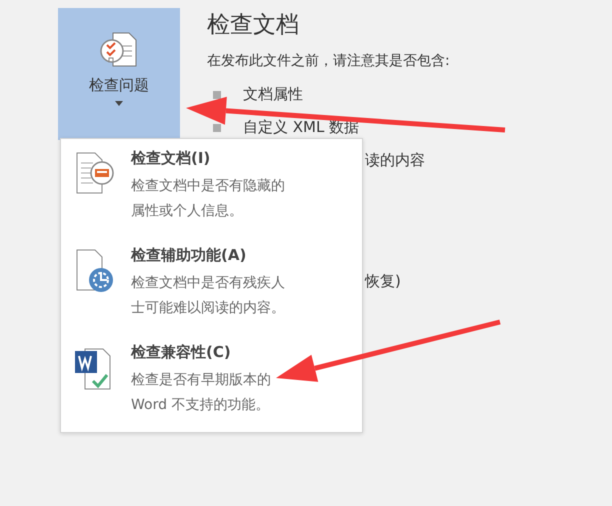 This screenshot has height=506, width=612. I want to click on menu-item: 检查文档(I) 检查文档中是否有隐藏的属性或个人信息。, so click(211, 197).